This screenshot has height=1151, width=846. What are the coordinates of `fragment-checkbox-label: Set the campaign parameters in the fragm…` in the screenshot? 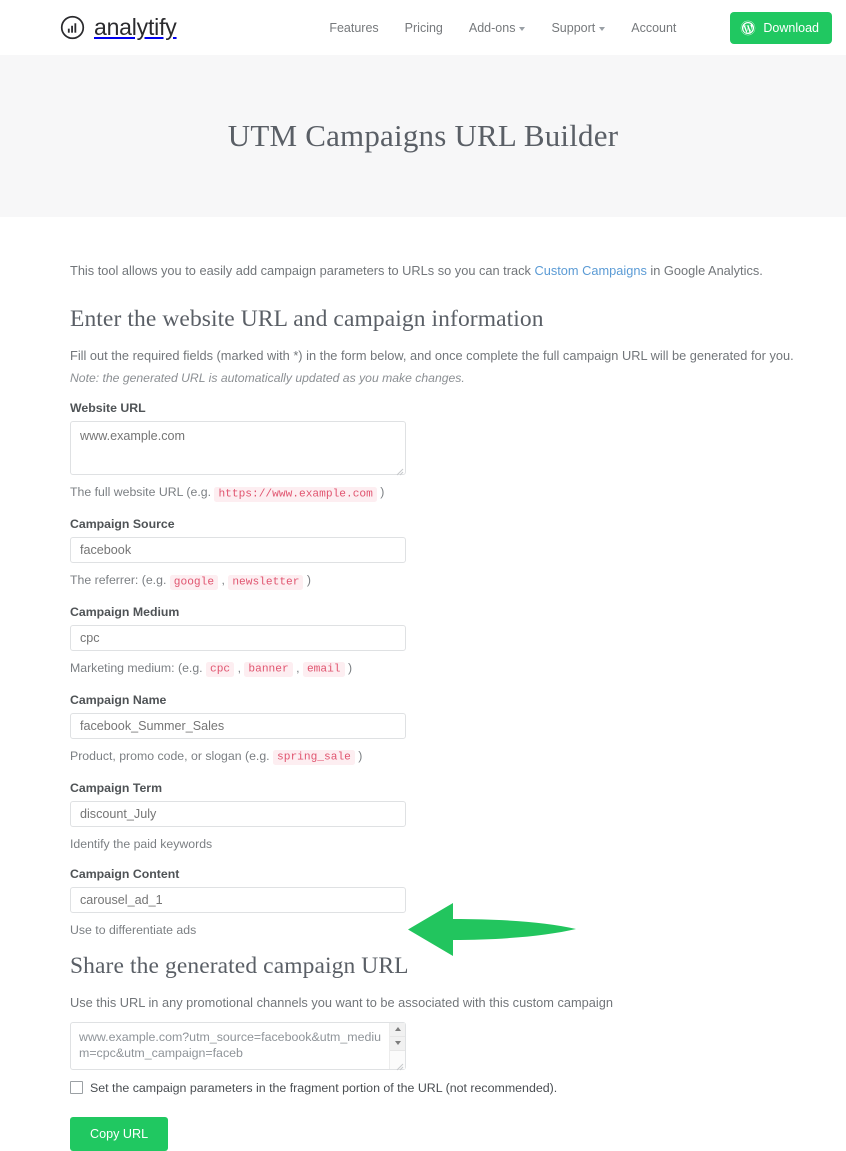 It's located at (324, 1087).